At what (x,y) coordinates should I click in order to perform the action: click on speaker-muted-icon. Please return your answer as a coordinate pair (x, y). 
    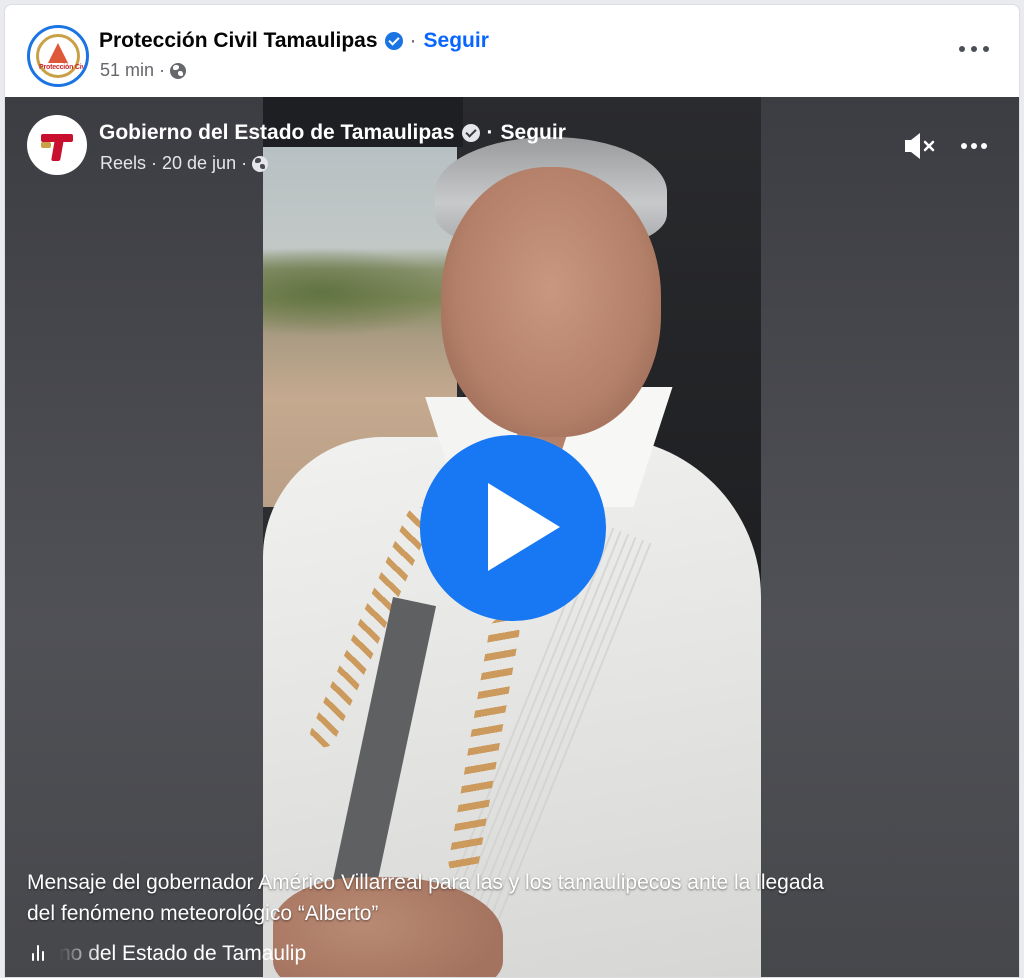
    Looking at the image, I should click on (920, 146).